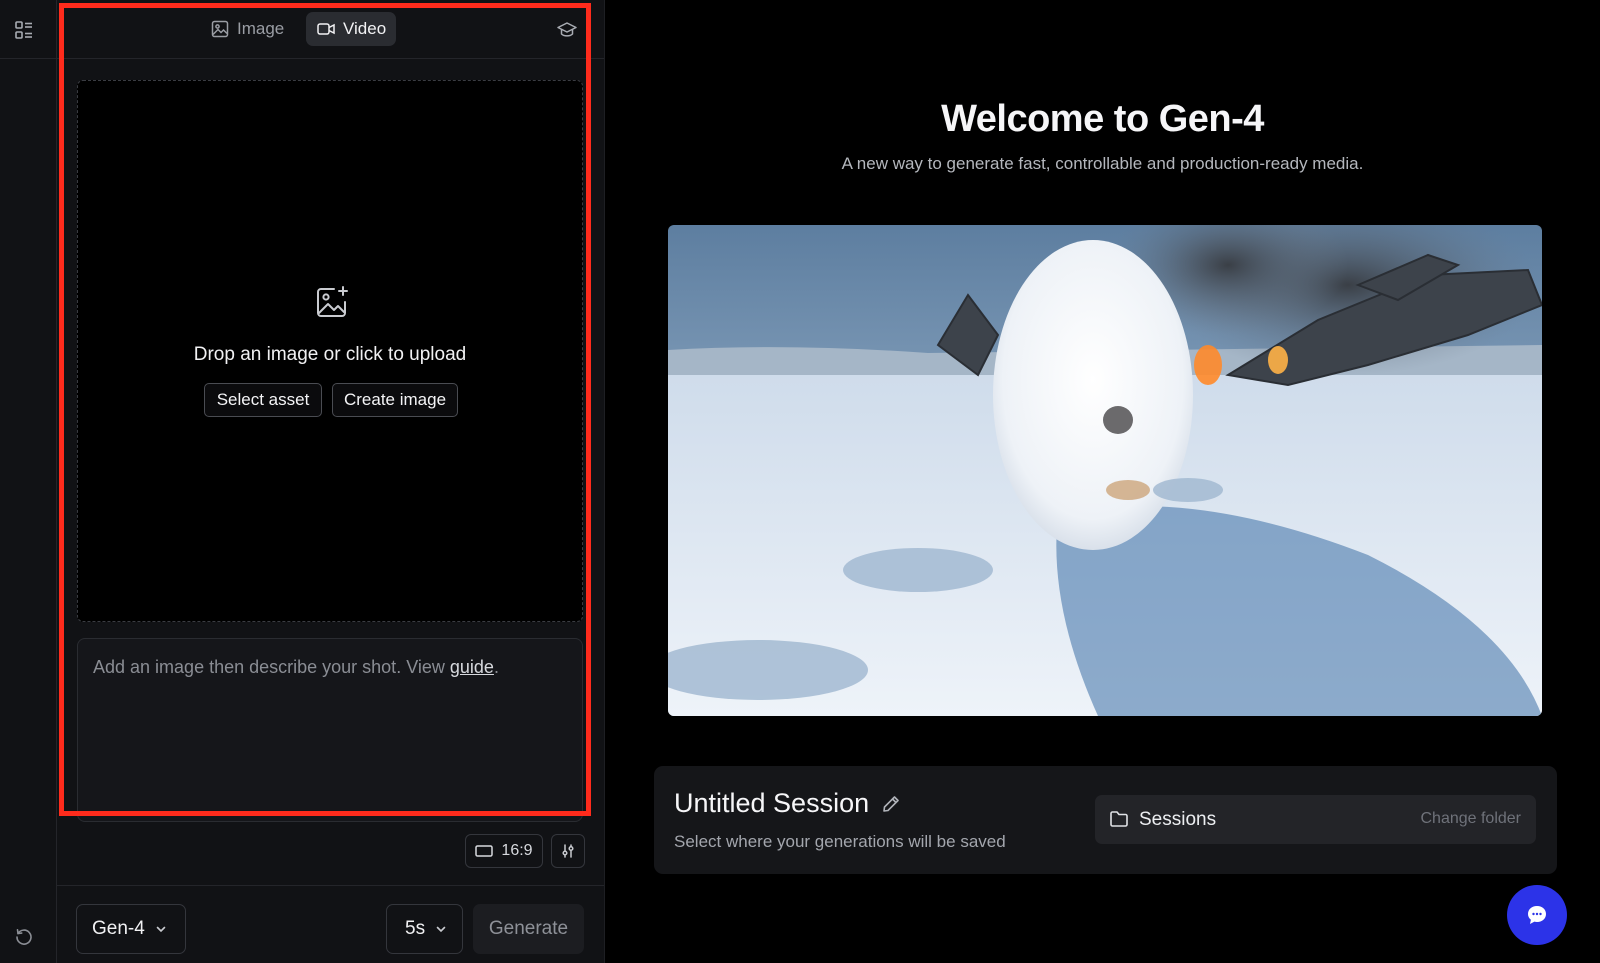  Describe the element at coordinates (28, 58) in the screenshot. I see `rail-divider` at that location.